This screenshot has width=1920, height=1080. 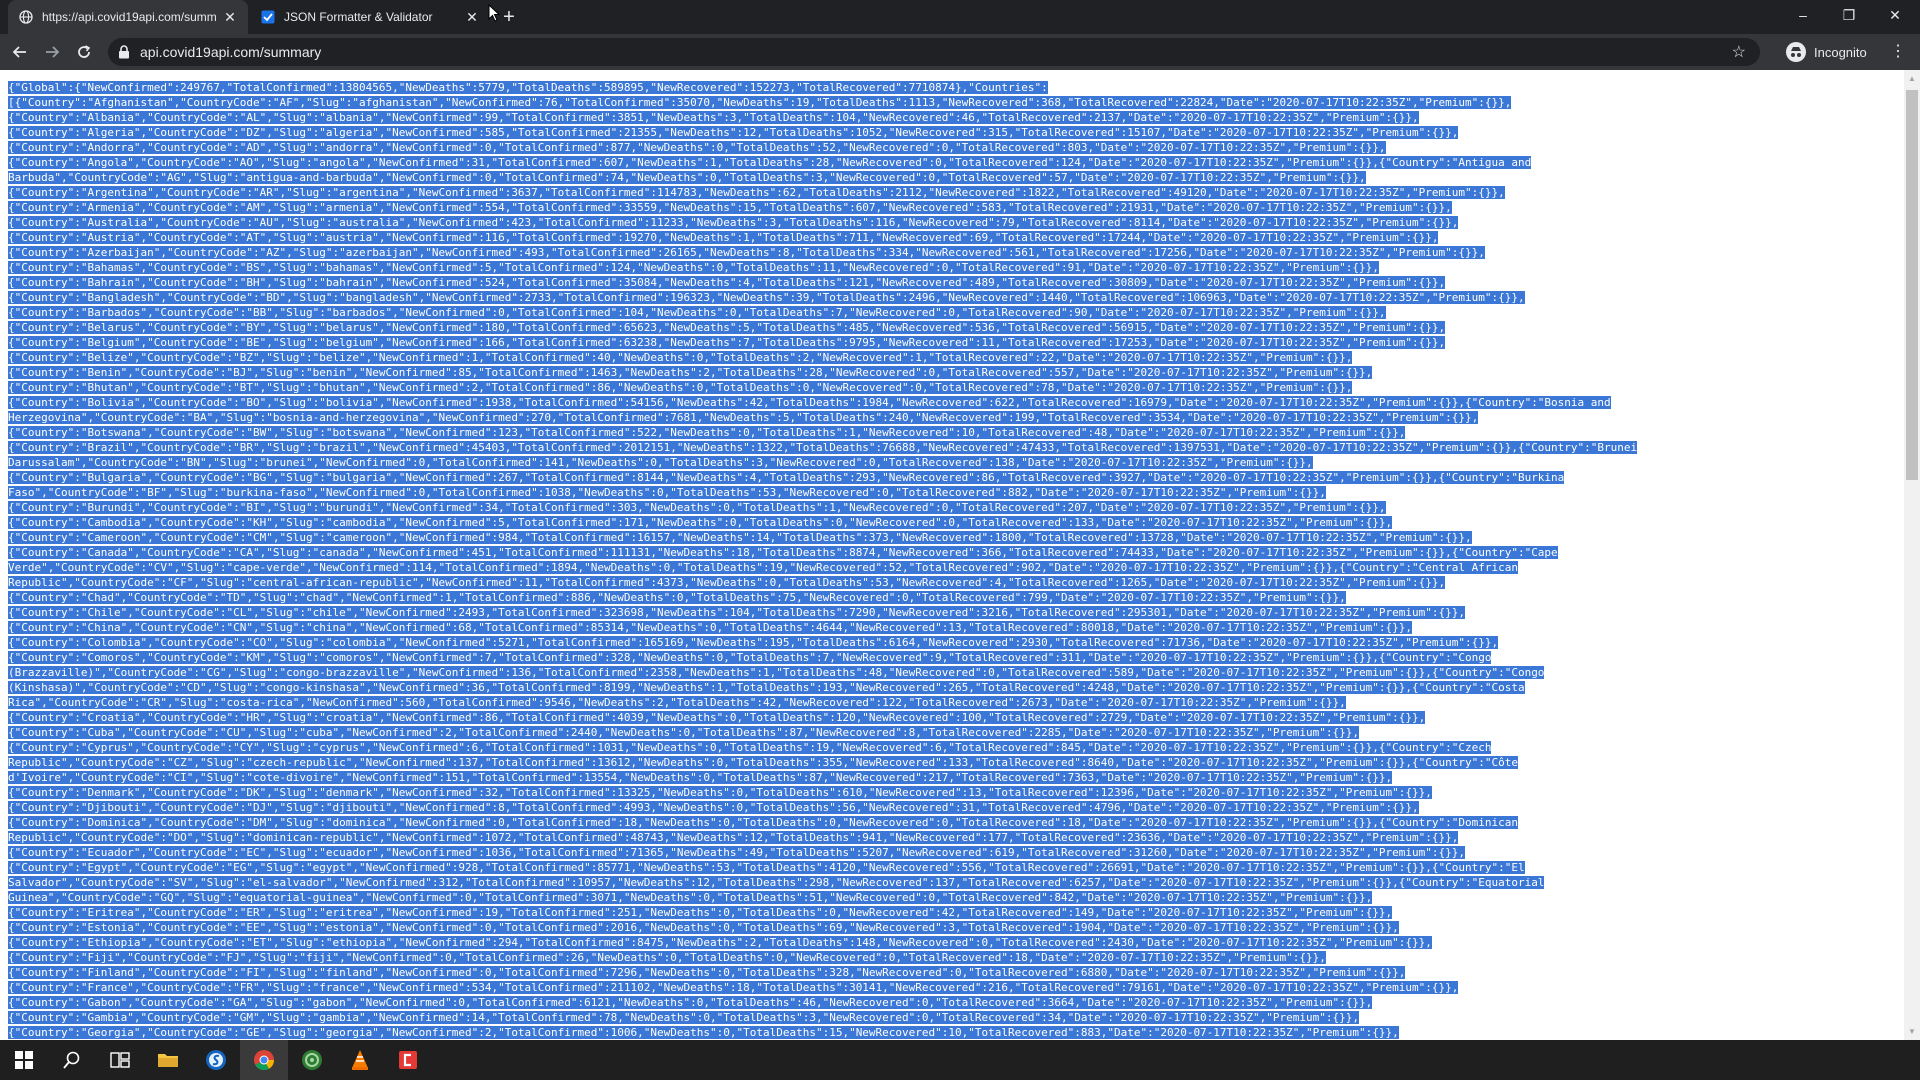 I want to click on search-icon, so click(x=72, y=1060).